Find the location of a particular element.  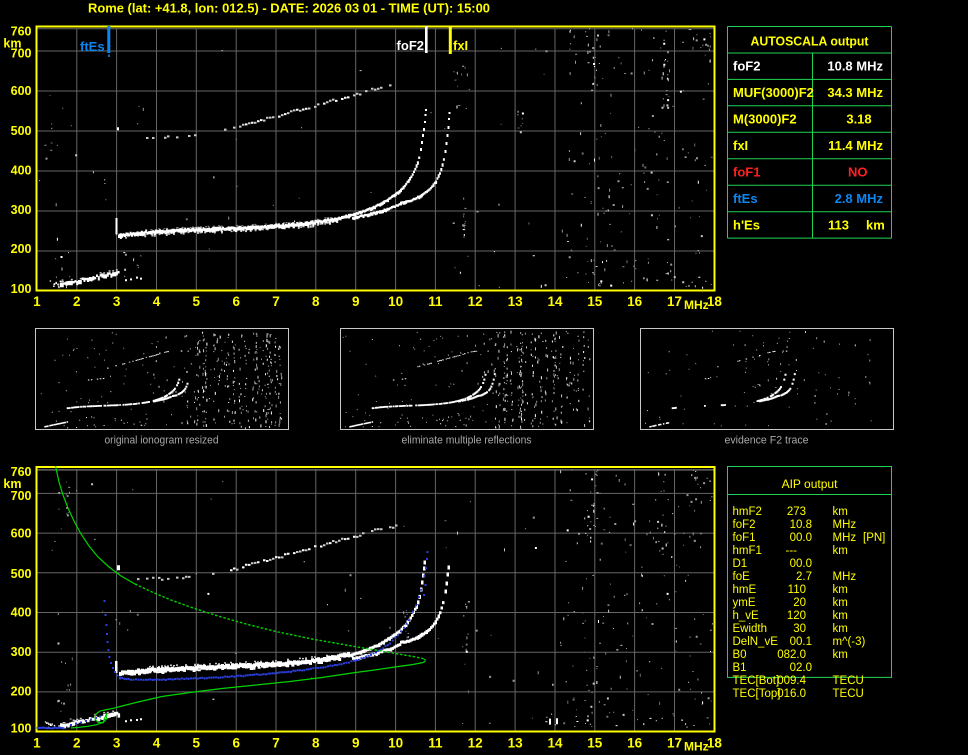

svg-text: 273 is located at coordinates (796, 512).